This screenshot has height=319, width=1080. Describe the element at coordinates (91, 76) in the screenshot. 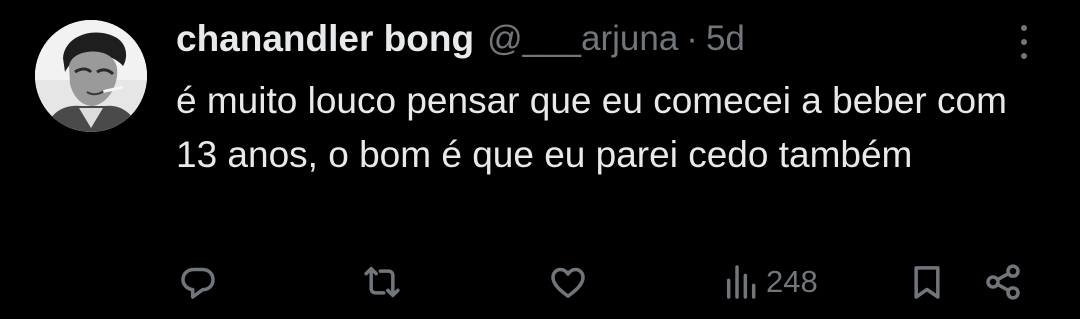

I see `avatar` at that location.